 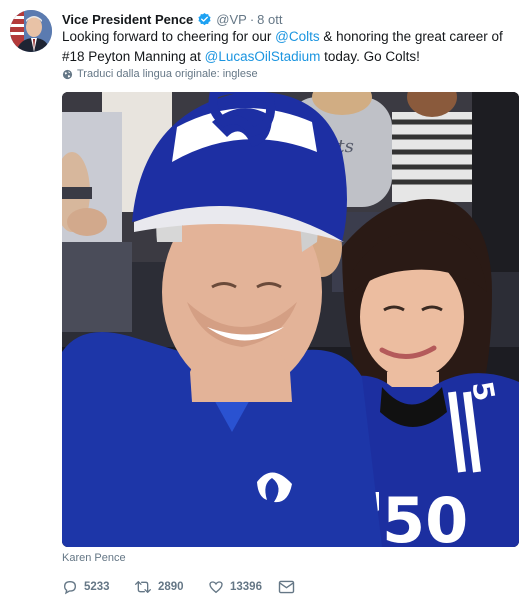 I want to click on retweet-button: 2890, so click(x=171, y=587).